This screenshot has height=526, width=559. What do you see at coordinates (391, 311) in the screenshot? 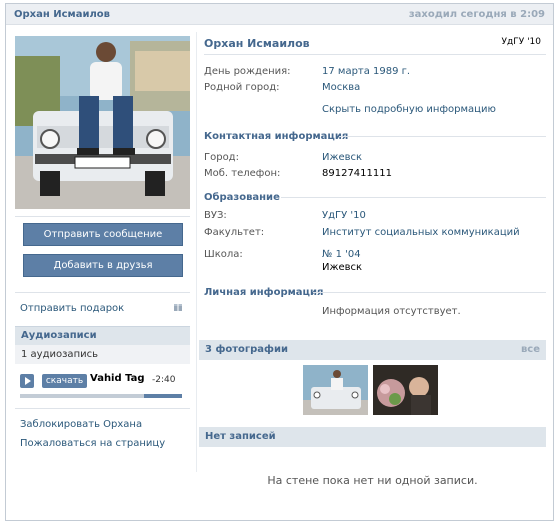
I see `personal-empty-text: Информация отсутствует.` at bounding box center [391, 311].